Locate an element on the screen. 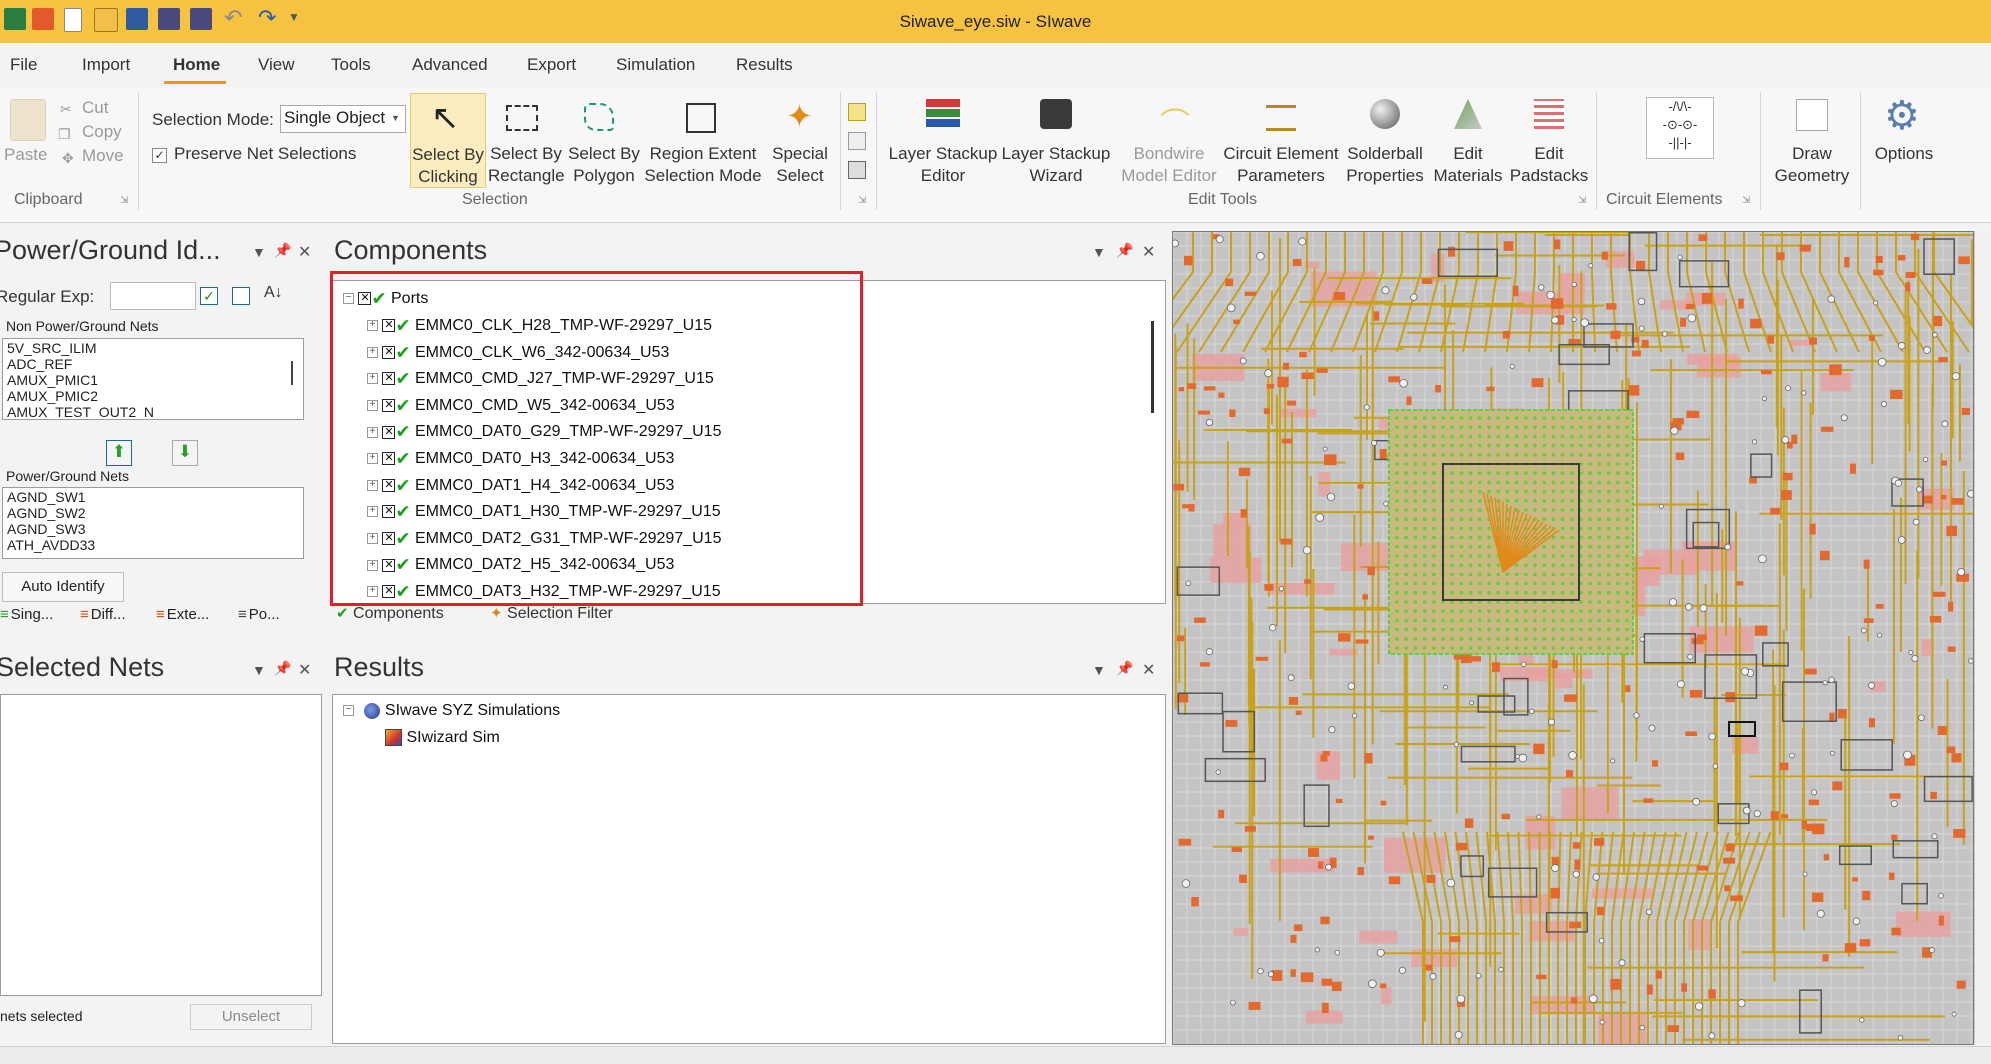 Image resolution: width=1991 pixels, height=1064 pixels. bondwire-icon: ⌒ is located at coordinates (1175, 124).